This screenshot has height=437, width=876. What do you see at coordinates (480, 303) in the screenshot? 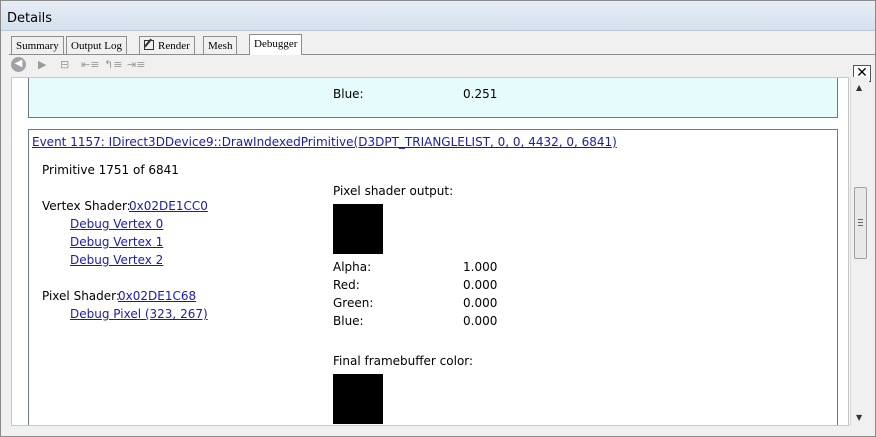
I see `green-value: 0.000` at bounding box center [480, 303].